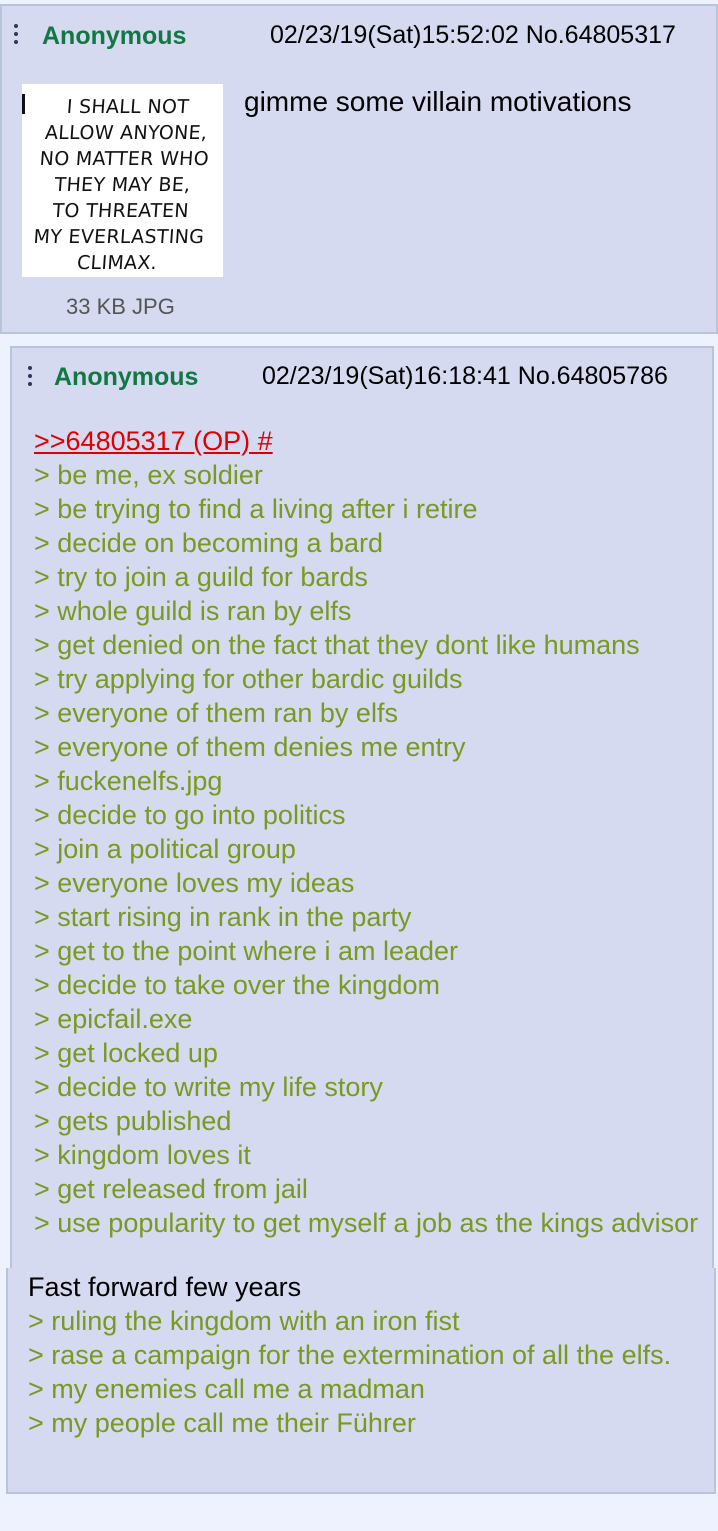 This screenshot has height=1531, width=718. I want to click on greentext-line: > start rising in rank in the party, so click(223, 917).